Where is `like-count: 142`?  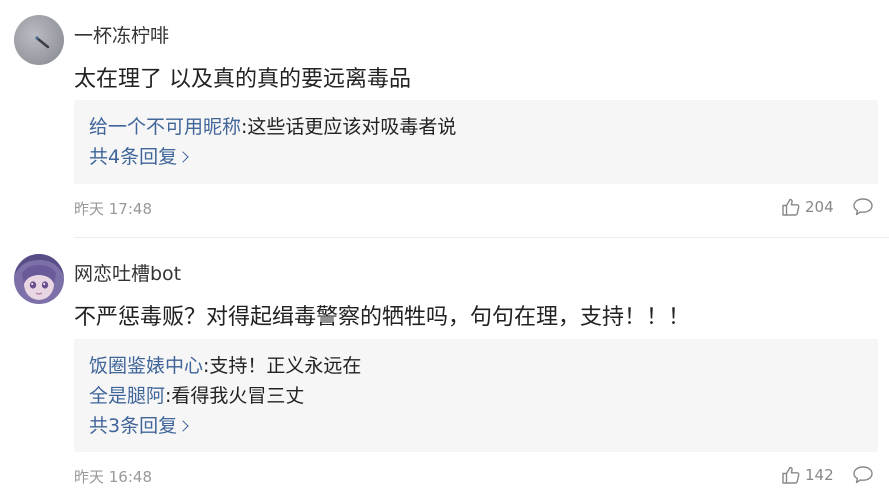 like-count: 142 is located at coordinates (819, 475).